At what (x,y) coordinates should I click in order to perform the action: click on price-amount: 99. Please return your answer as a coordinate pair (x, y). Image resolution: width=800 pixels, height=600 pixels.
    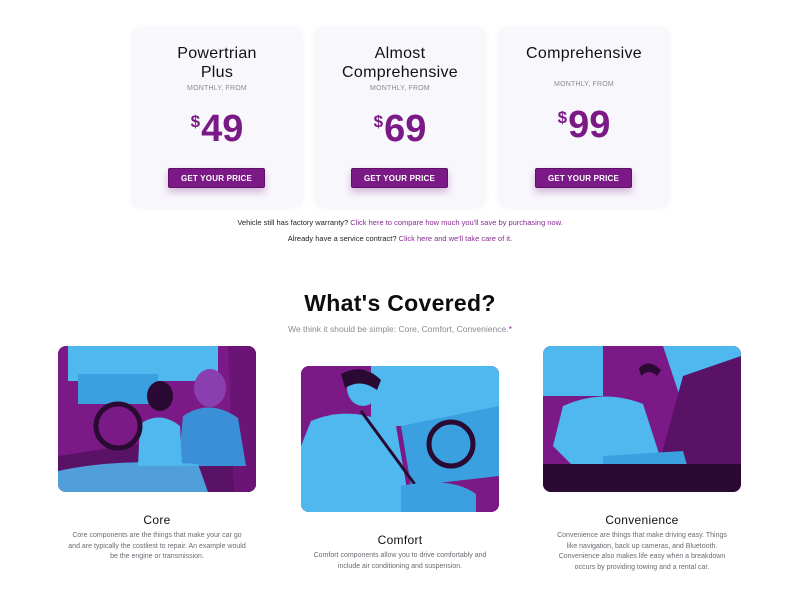
    Looking at the image, I should click on (589, 125).